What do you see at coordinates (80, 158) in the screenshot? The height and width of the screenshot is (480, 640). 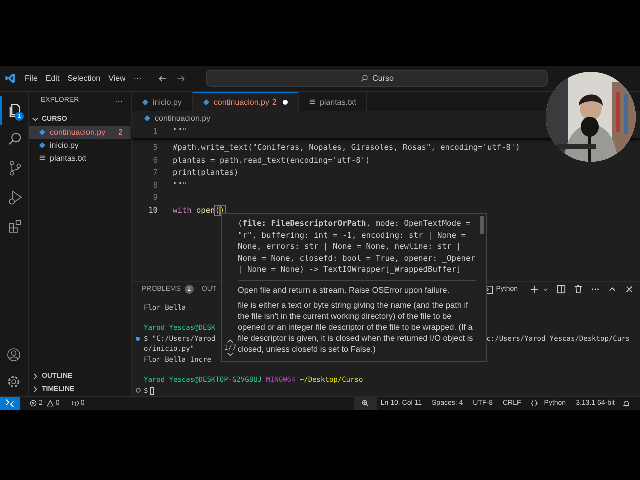 I see `explorer-entry: plantas.txt` at bounding box center [80, 158].